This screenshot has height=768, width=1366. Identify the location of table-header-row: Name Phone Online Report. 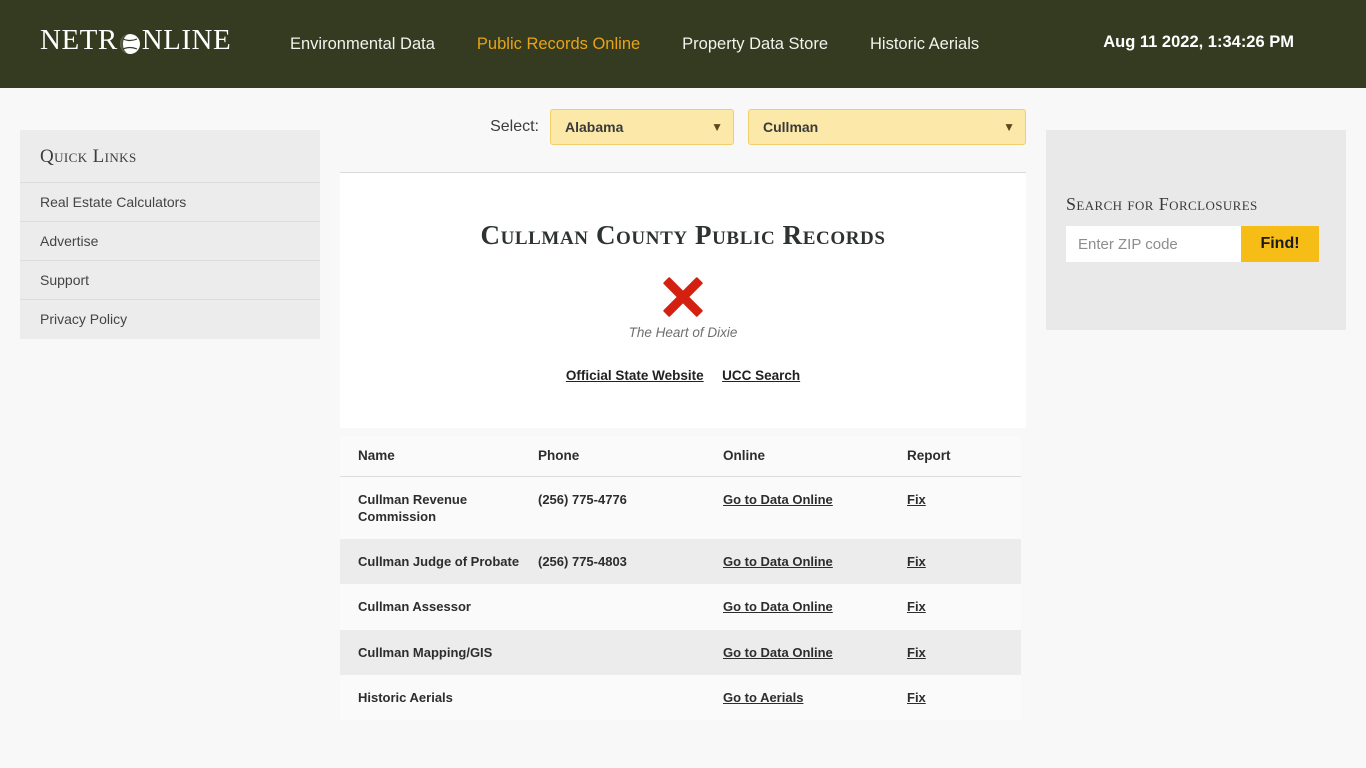
(680, 456).